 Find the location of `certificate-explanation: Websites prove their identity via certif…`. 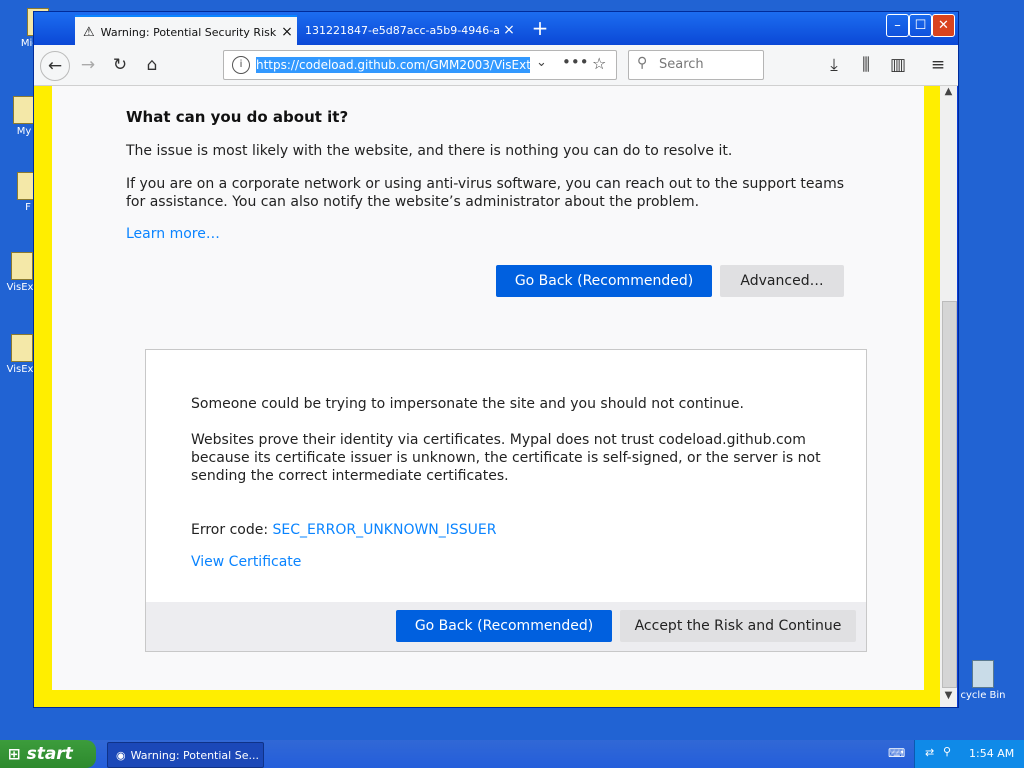

certificate-explanation: Websites prove their identity via certif… is located at coordinates (506, 458).